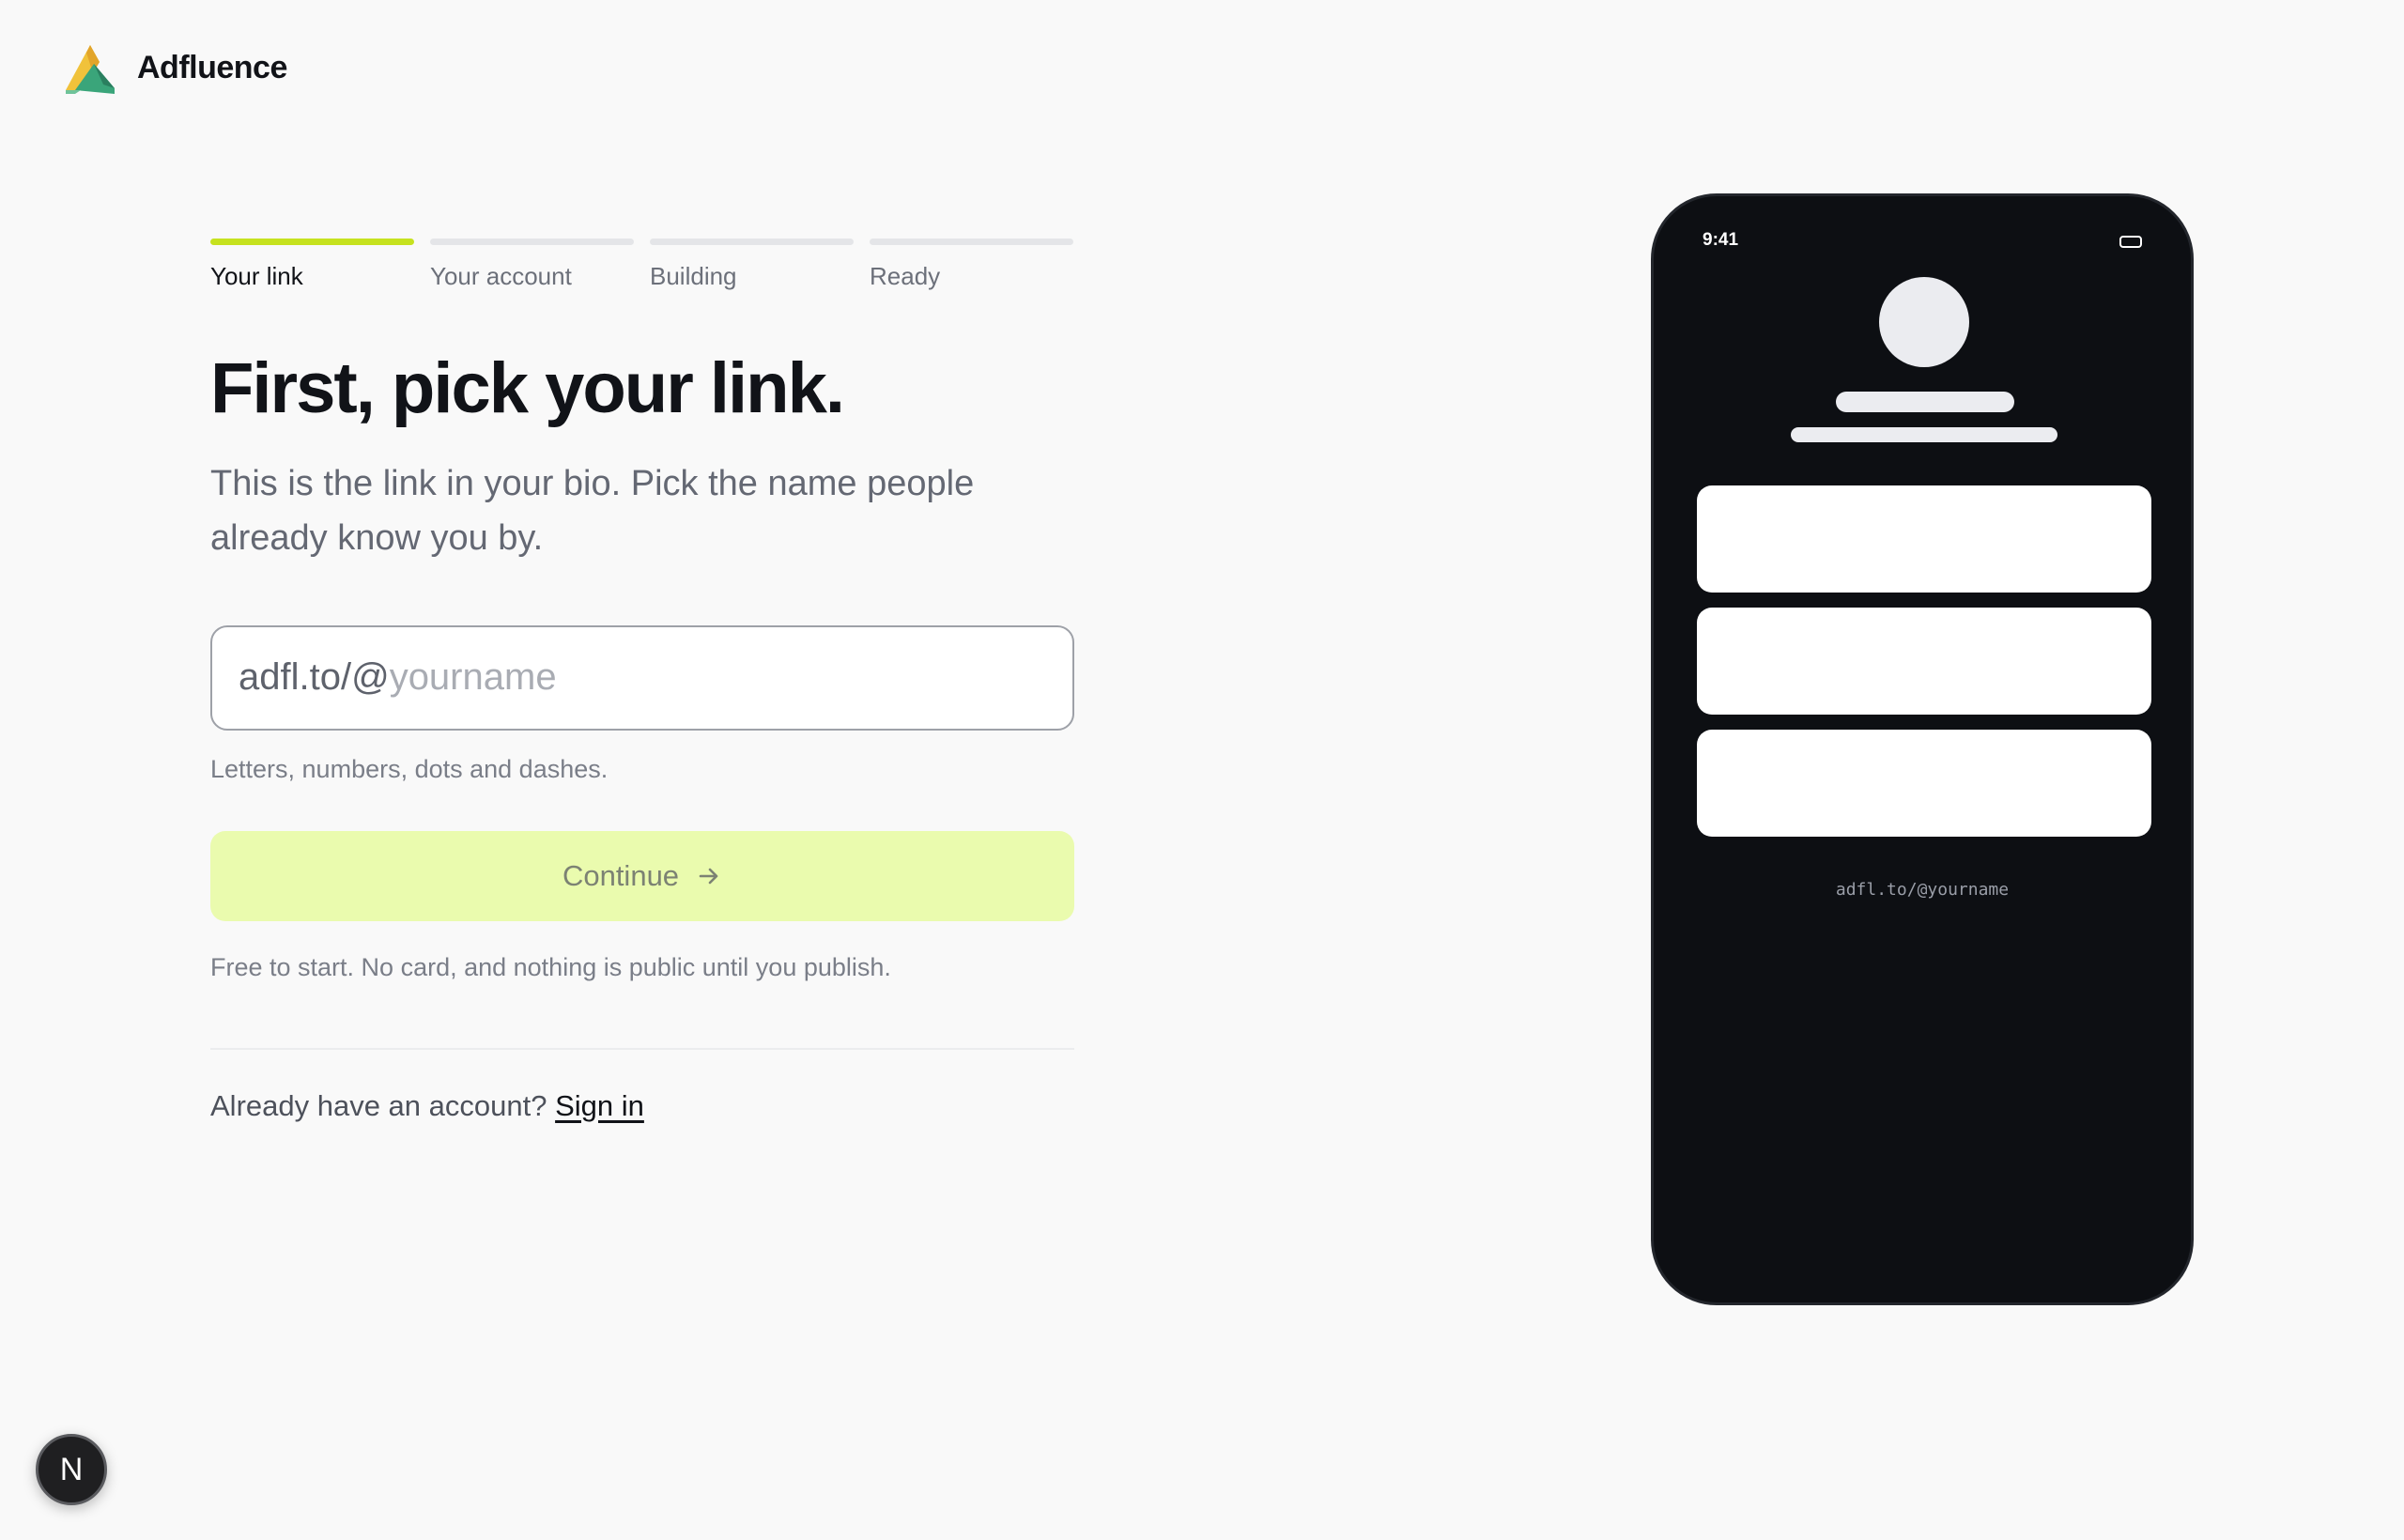 The height and width of the screenshot is (1540, 2404). What do you see at coordinates (693, 276) in the screenshot?
I see `step-label: Building` at bounding box center [693, 276].